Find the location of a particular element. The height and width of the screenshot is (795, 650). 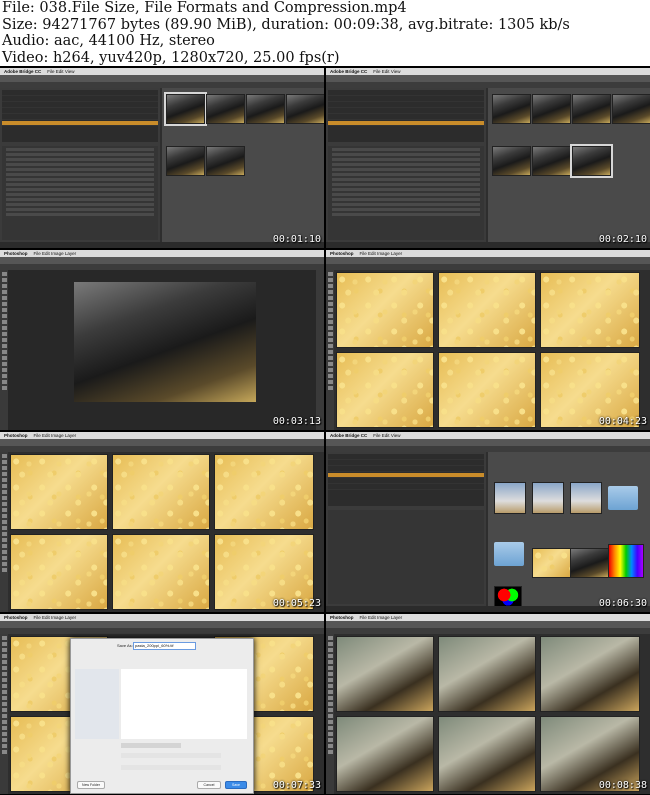

timestamp: 00:06:30 is located at coordinates (622, 603).